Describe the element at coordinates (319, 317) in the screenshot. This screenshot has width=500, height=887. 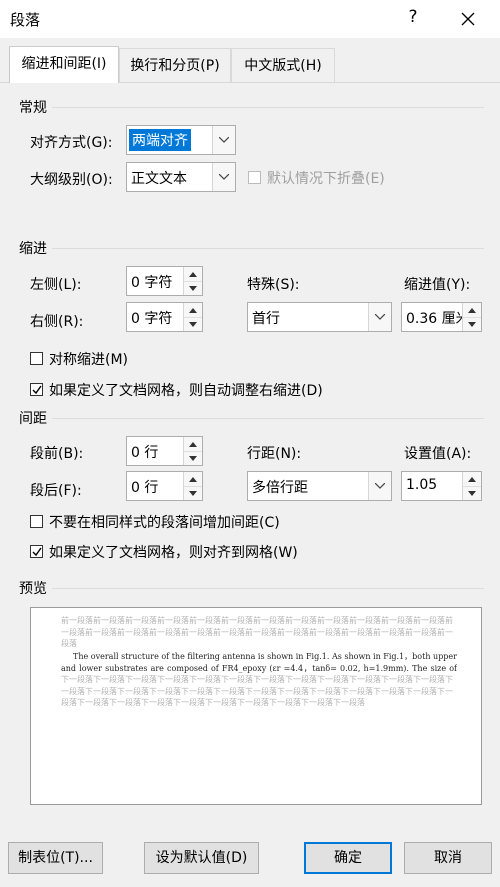
I see `special-indent-select: 首行` at that location.